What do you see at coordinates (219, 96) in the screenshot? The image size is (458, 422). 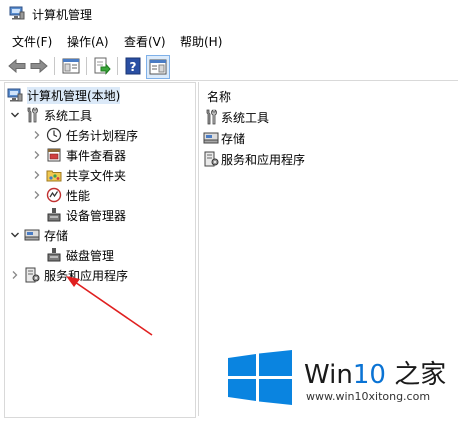 I see `column-header-name: 名称` at bounding box center [219, 96].